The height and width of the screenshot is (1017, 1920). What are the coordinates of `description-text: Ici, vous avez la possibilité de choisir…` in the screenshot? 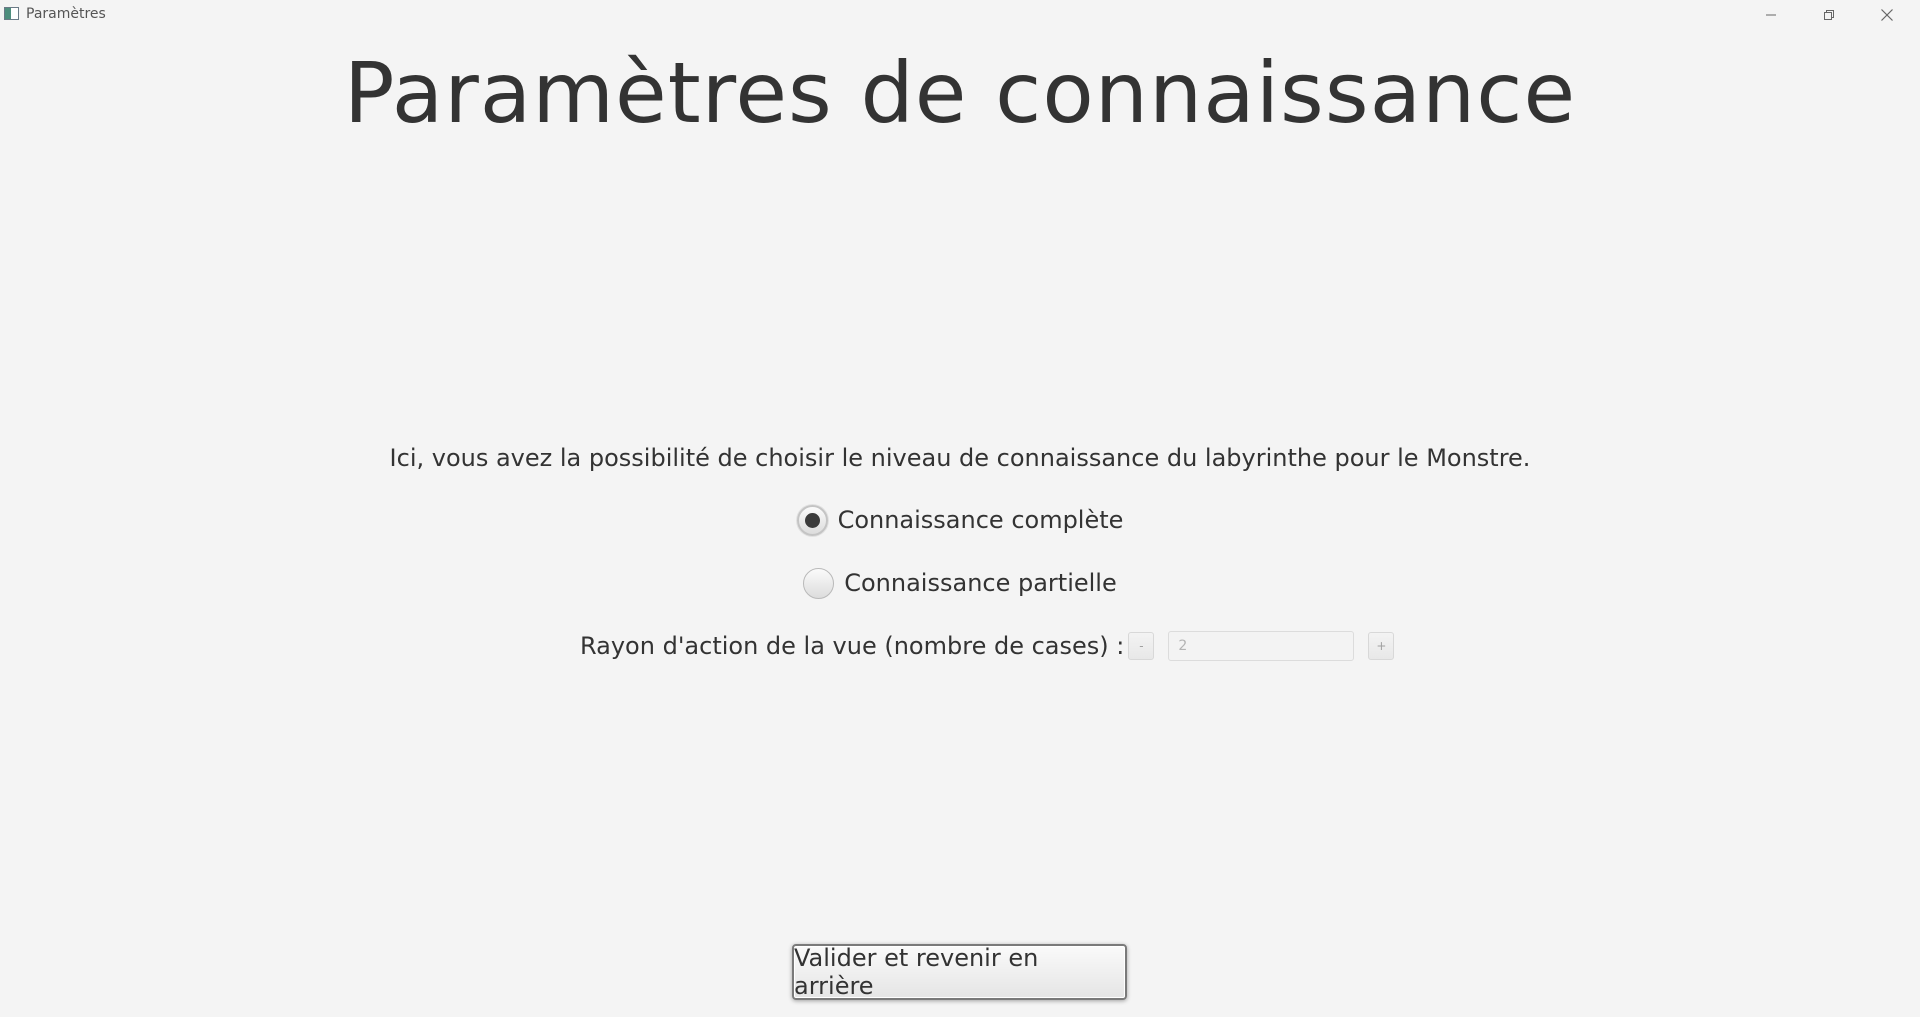 It's located at (960, 458).